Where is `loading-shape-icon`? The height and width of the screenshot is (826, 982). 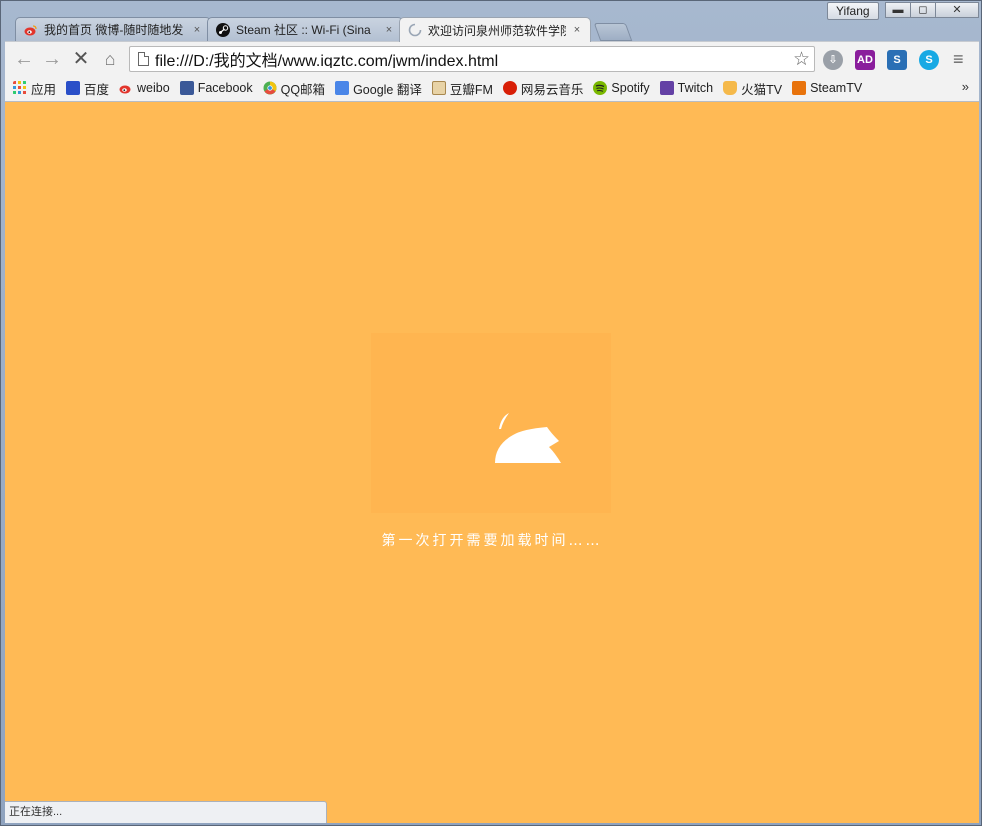
loading-shape-icon is located at coordinates (528, 438).